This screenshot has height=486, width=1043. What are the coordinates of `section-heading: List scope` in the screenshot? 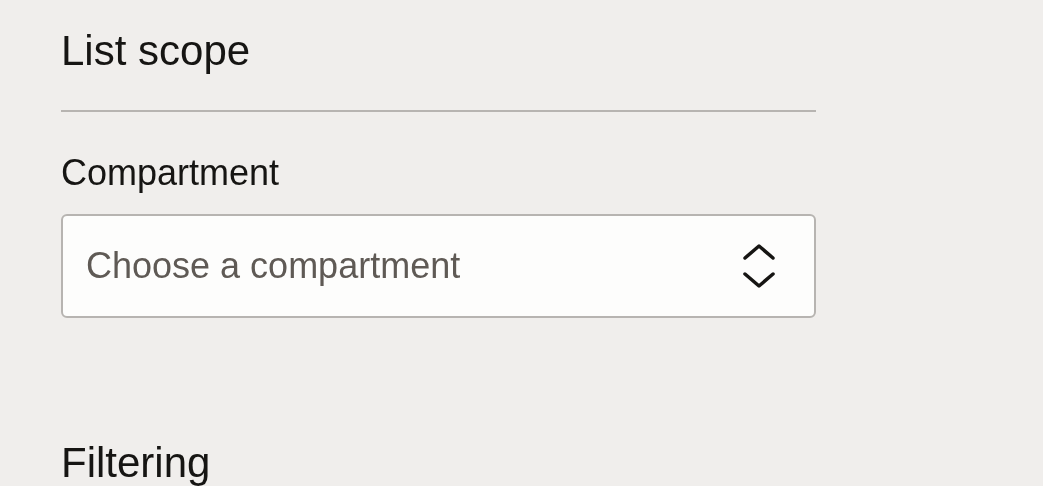 It's located at (156, 51).